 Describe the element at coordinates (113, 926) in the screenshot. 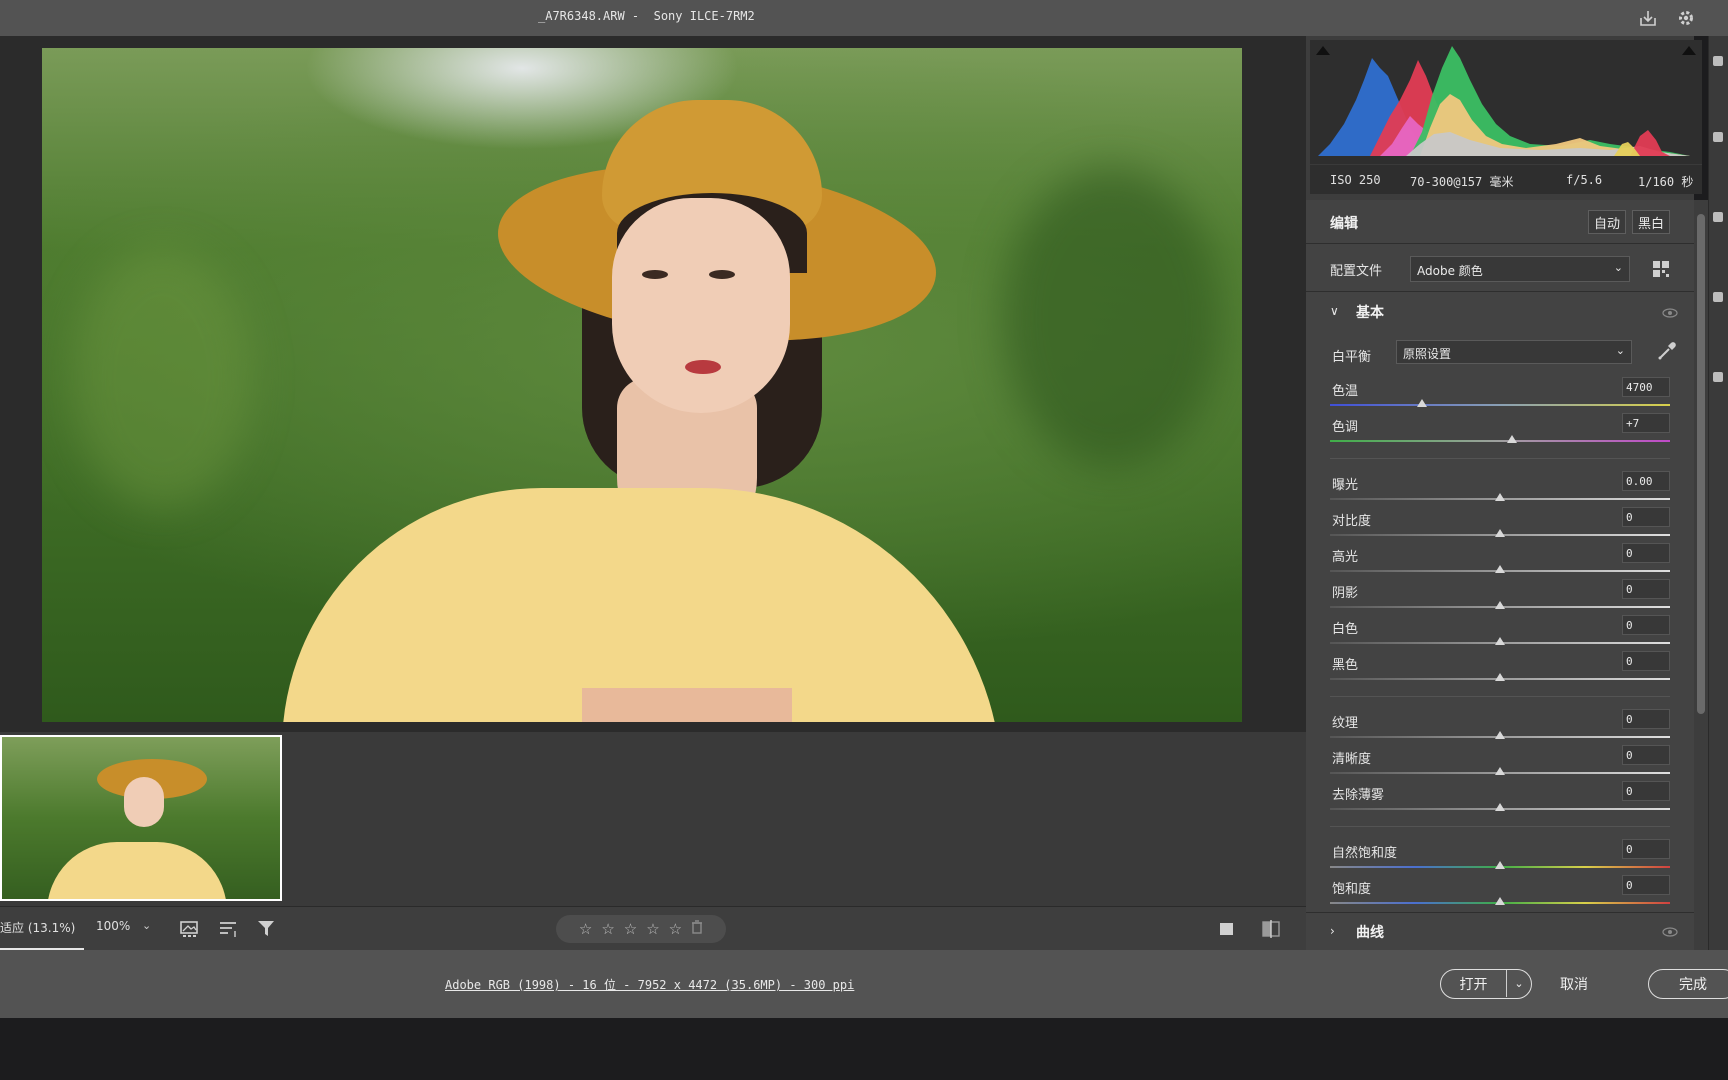

I see `zoom-level-select: 100%` at that location.